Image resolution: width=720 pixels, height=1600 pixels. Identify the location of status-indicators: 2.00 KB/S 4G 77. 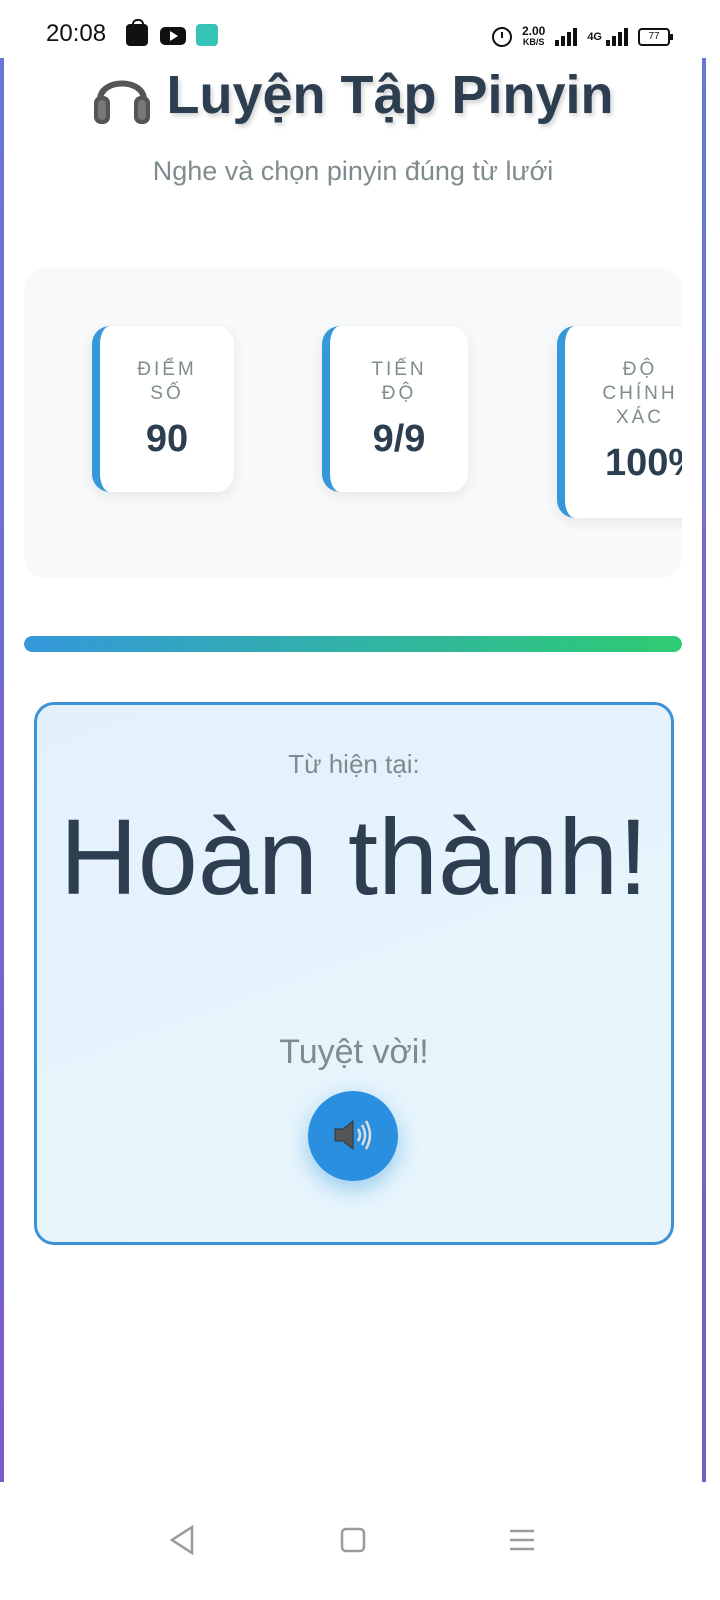
(582, 37).